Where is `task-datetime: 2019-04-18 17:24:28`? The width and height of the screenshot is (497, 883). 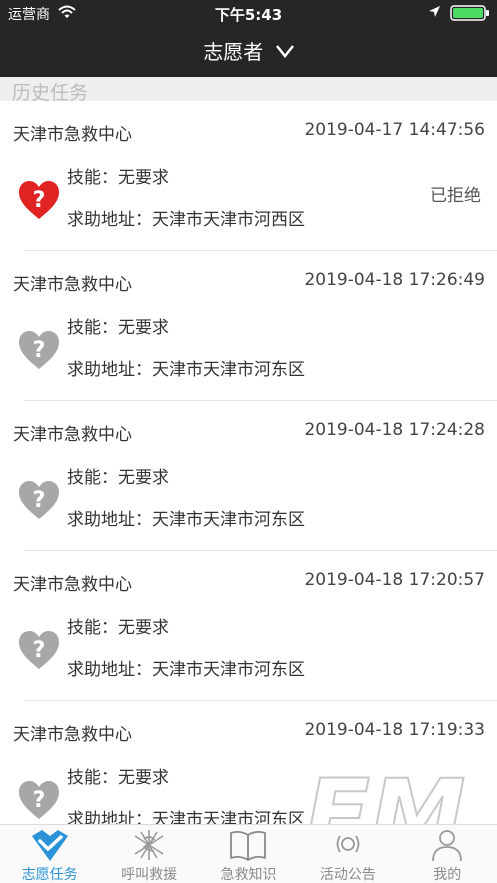
task-datetime: 2019-04-18 17:24:28 is located at coordinates (394, 430).